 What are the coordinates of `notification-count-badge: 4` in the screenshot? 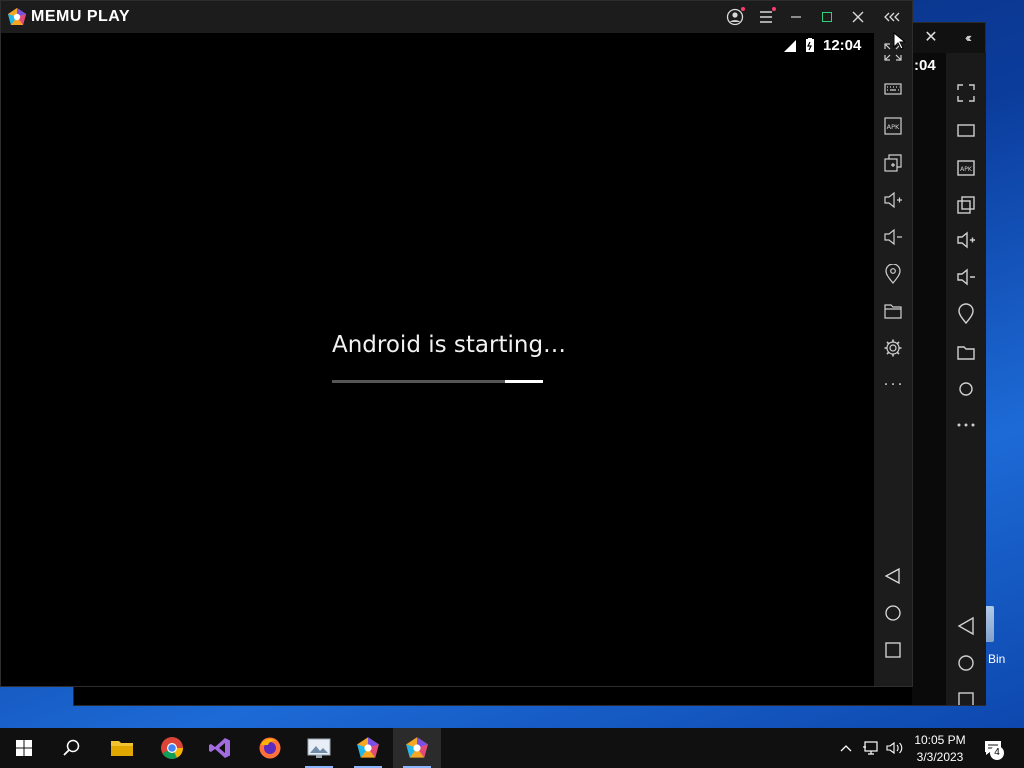 It's located at (997, 753).